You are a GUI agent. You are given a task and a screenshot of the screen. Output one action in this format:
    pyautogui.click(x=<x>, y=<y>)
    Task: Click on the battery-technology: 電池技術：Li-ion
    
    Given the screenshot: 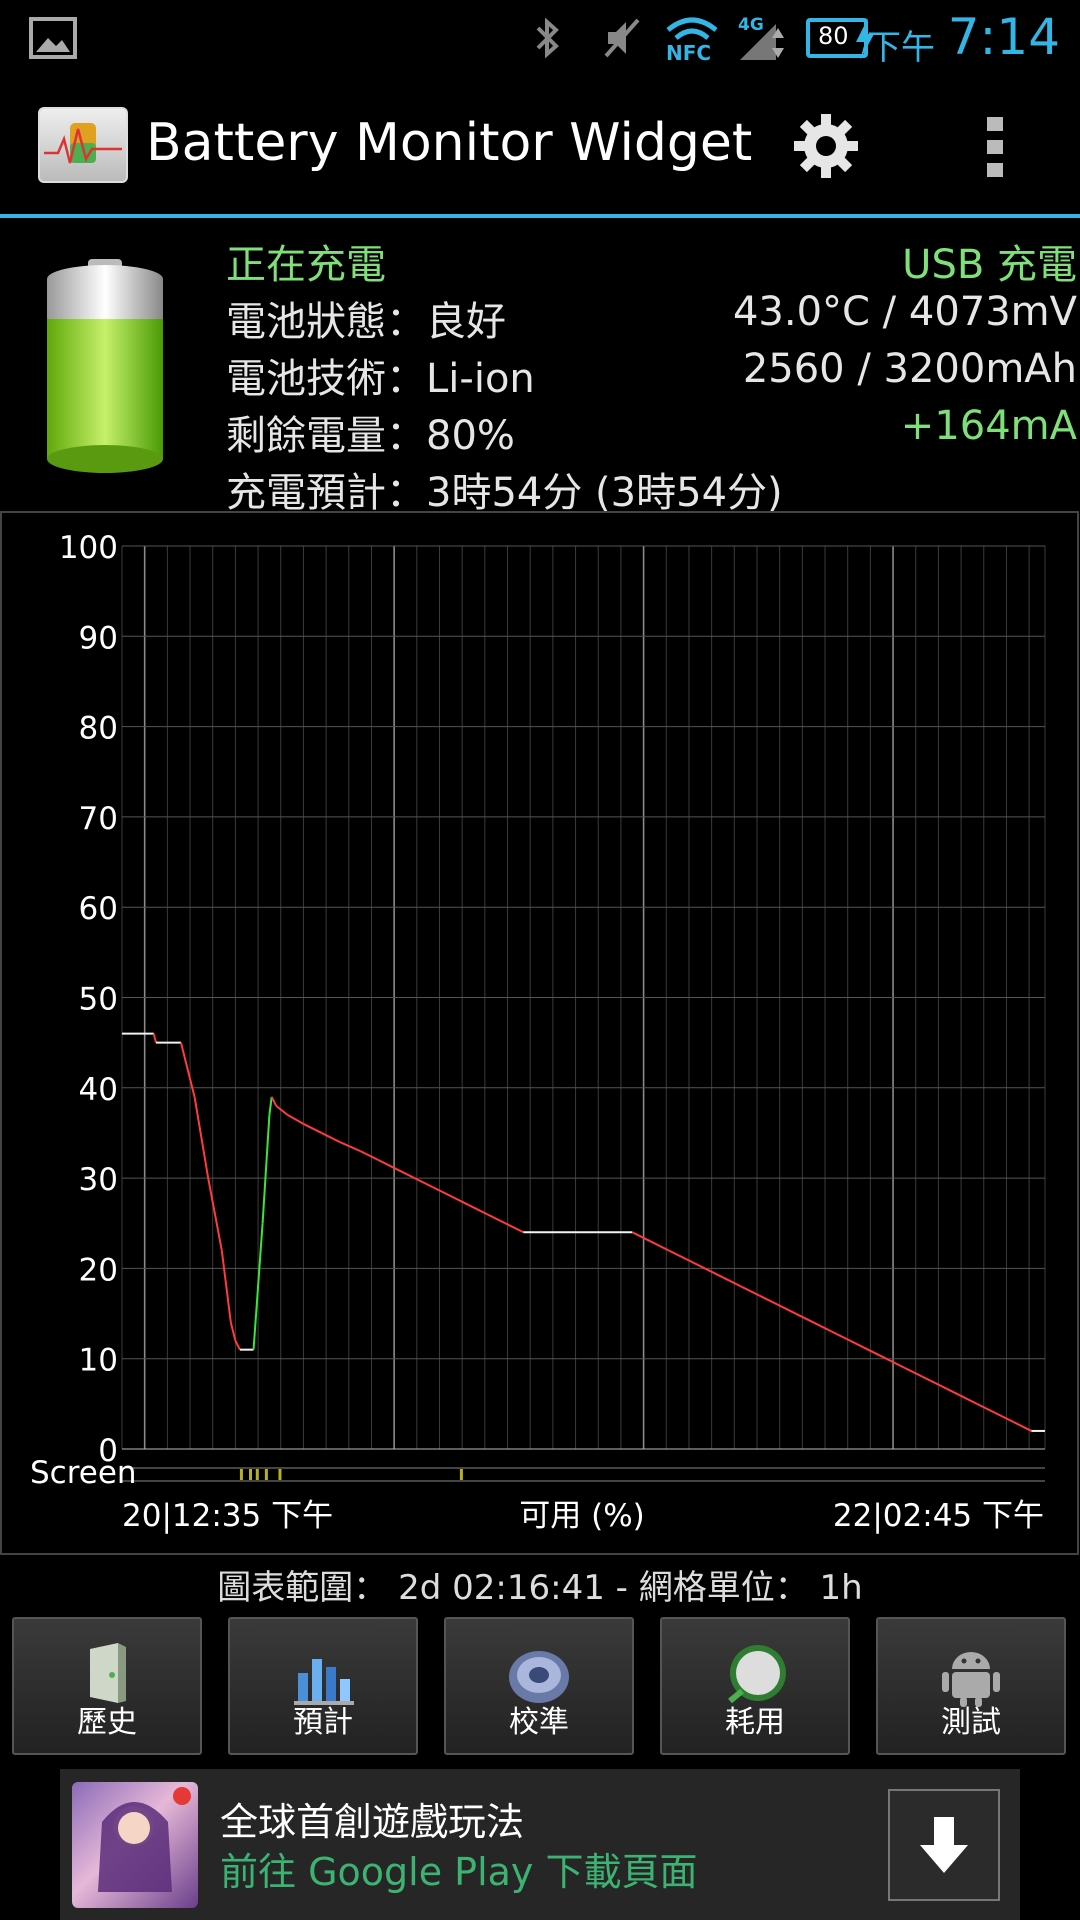 What is the action you would take?
    pyautogui.click(x=380, y=379)
    